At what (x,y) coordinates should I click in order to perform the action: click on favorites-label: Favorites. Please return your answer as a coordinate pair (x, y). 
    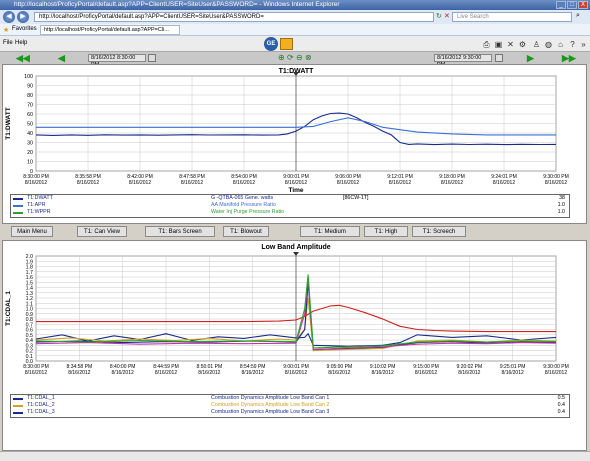
    Looking at the image, I should click on (24, 29).